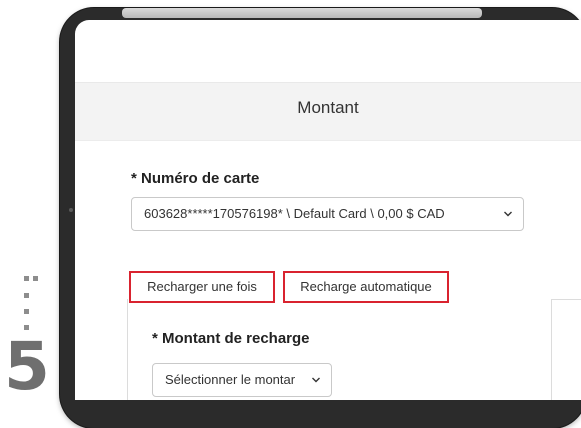 This screenshot has width=581, height=428. What do you see at coordinates (31, 304) in the screenshot?
I see `step-indicator-dots` at bounding box center [31, 304].